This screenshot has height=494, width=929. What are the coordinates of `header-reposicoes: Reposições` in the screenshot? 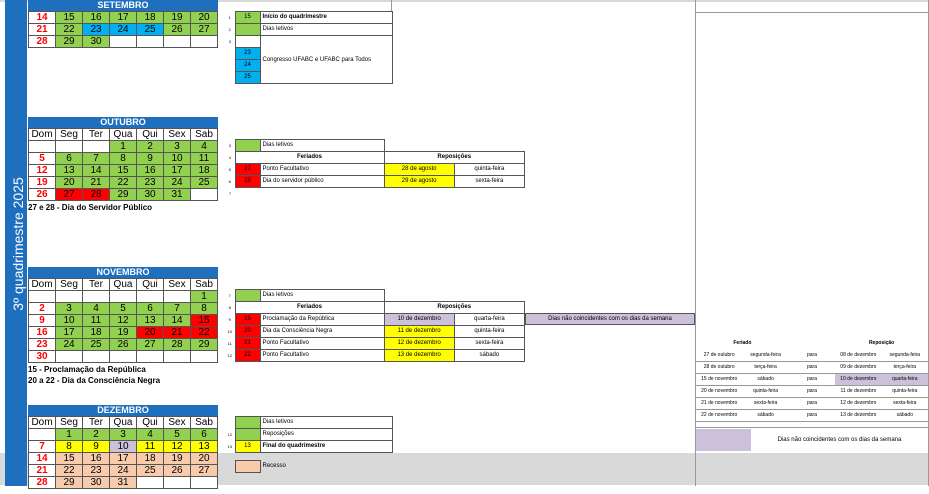 It's located at (454, 307).